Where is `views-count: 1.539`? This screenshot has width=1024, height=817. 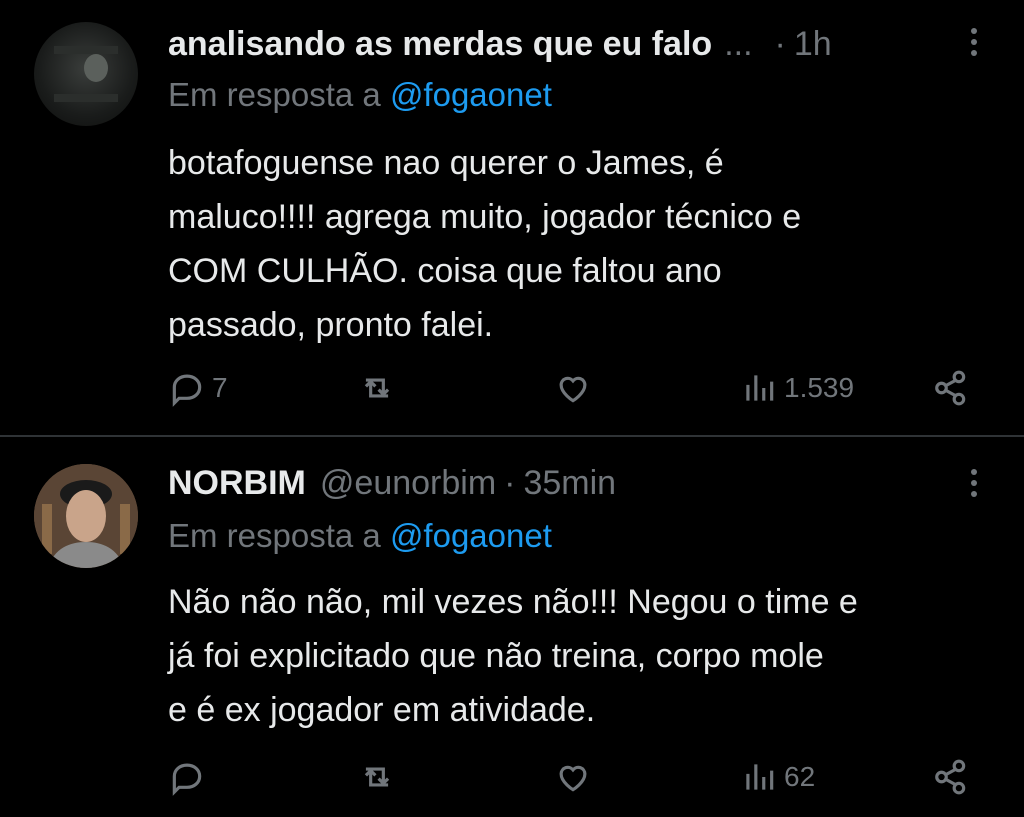 views-count: 1.539 is located at coordinates (819, 387).